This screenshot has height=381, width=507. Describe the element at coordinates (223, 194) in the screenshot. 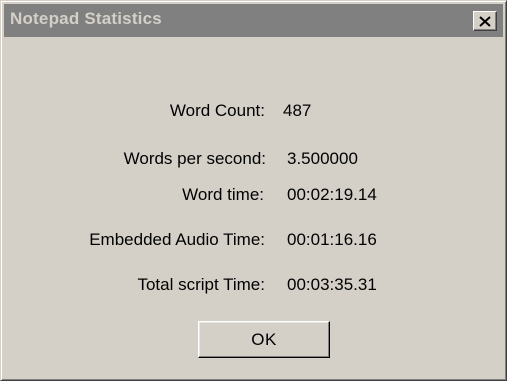

I see `word-time-label: Word time:` at that location.